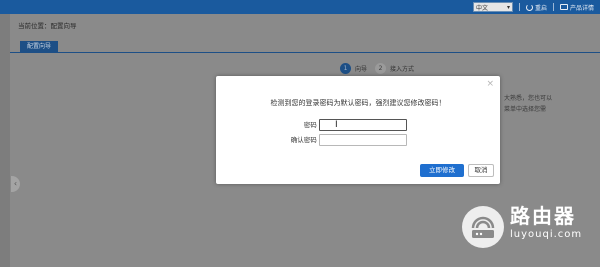 The height and width of the screenshot is (267, 600). I want to click on wizard-steps: 1 向导 2 接入方式, so click(379, 68).